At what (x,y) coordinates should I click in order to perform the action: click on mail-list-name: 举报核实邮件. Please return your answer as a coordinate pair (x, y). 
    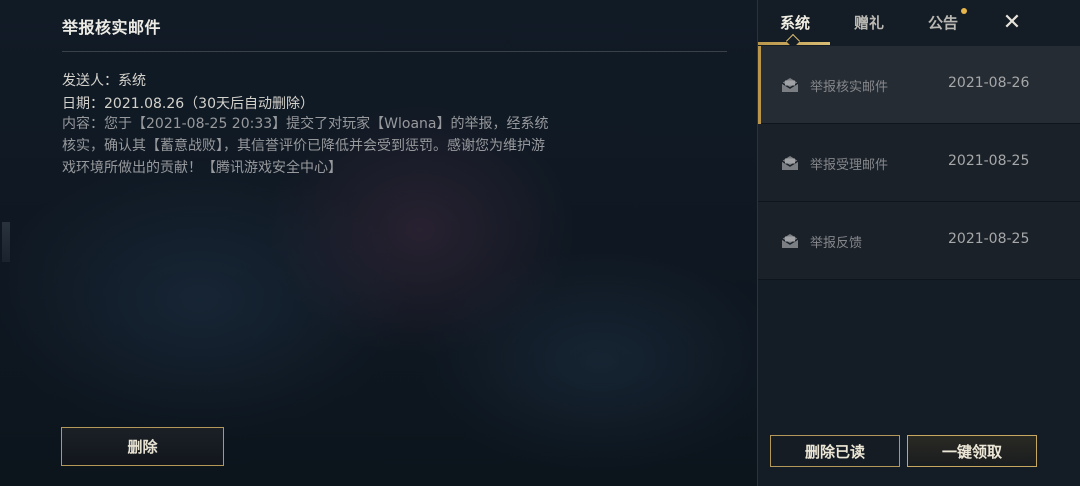
    Looking at the image, I should click on (849, 87).